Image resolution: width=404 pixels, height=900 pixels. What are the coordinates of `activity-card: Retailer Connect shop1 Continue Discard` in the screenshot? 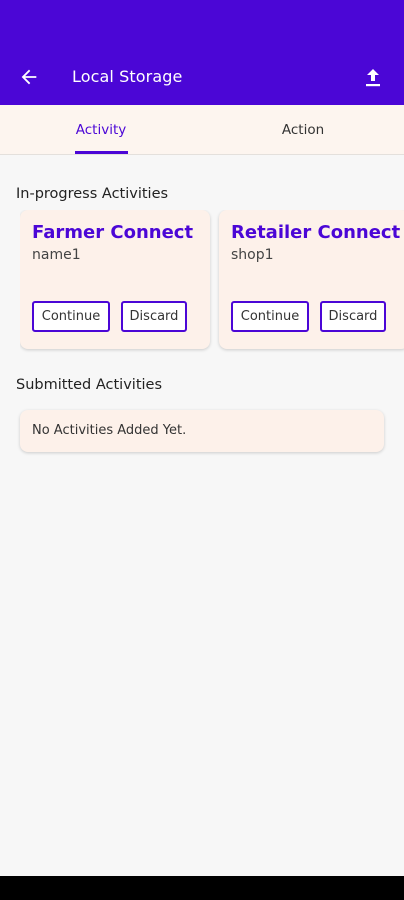 It's located at (311, 279).